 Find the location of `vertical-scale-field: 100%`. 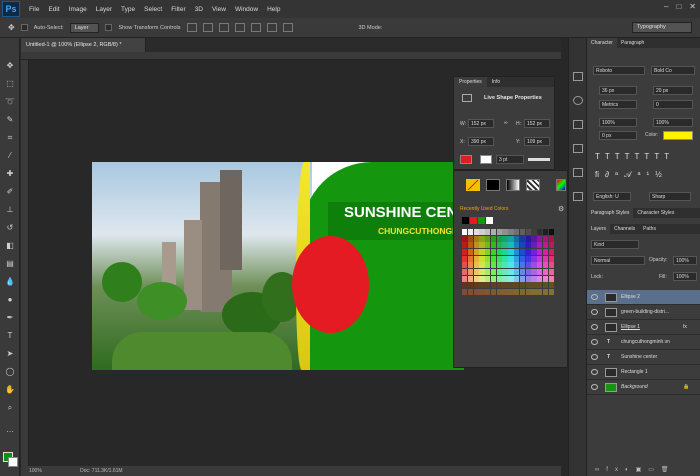

vertical-scale-field: 100% is located at coordinates (618, 122).